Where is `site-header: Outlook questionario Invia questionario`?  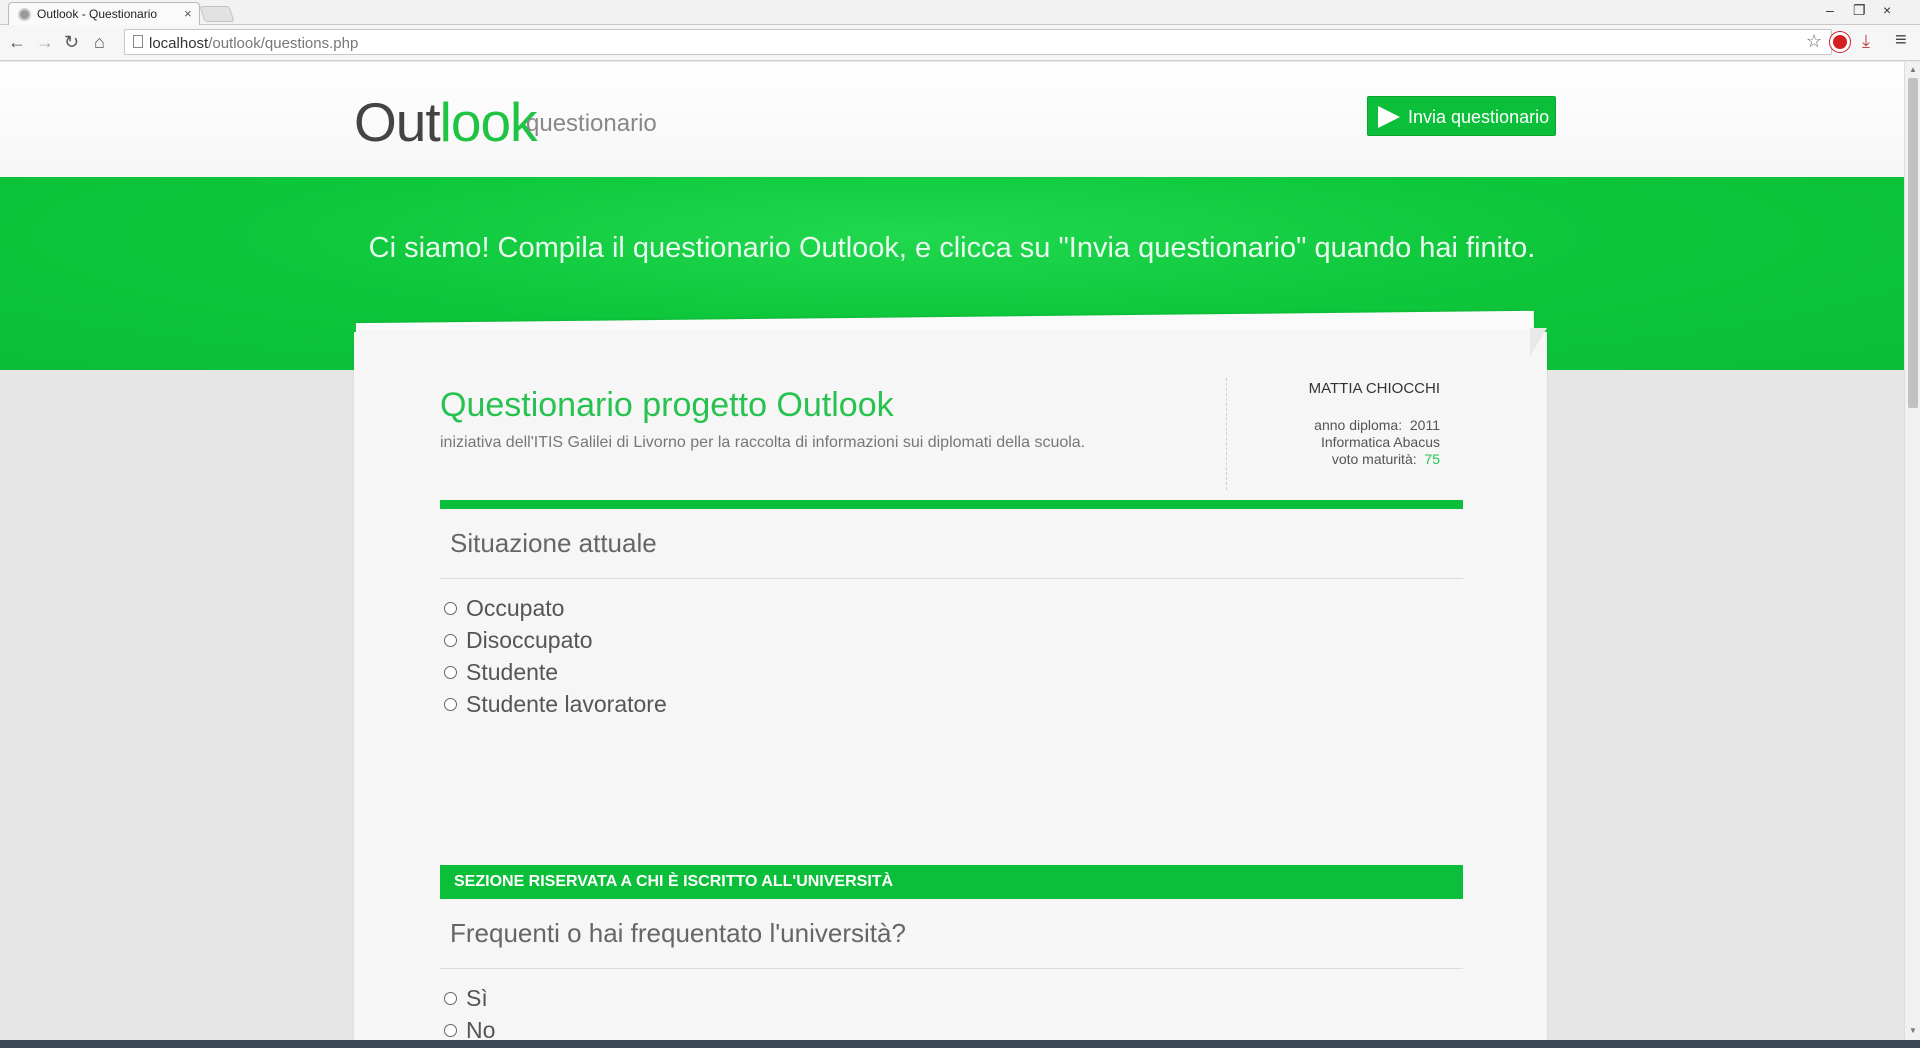 site-header: Outlook questionario Invia questionario is located at coordinates (952, 119).